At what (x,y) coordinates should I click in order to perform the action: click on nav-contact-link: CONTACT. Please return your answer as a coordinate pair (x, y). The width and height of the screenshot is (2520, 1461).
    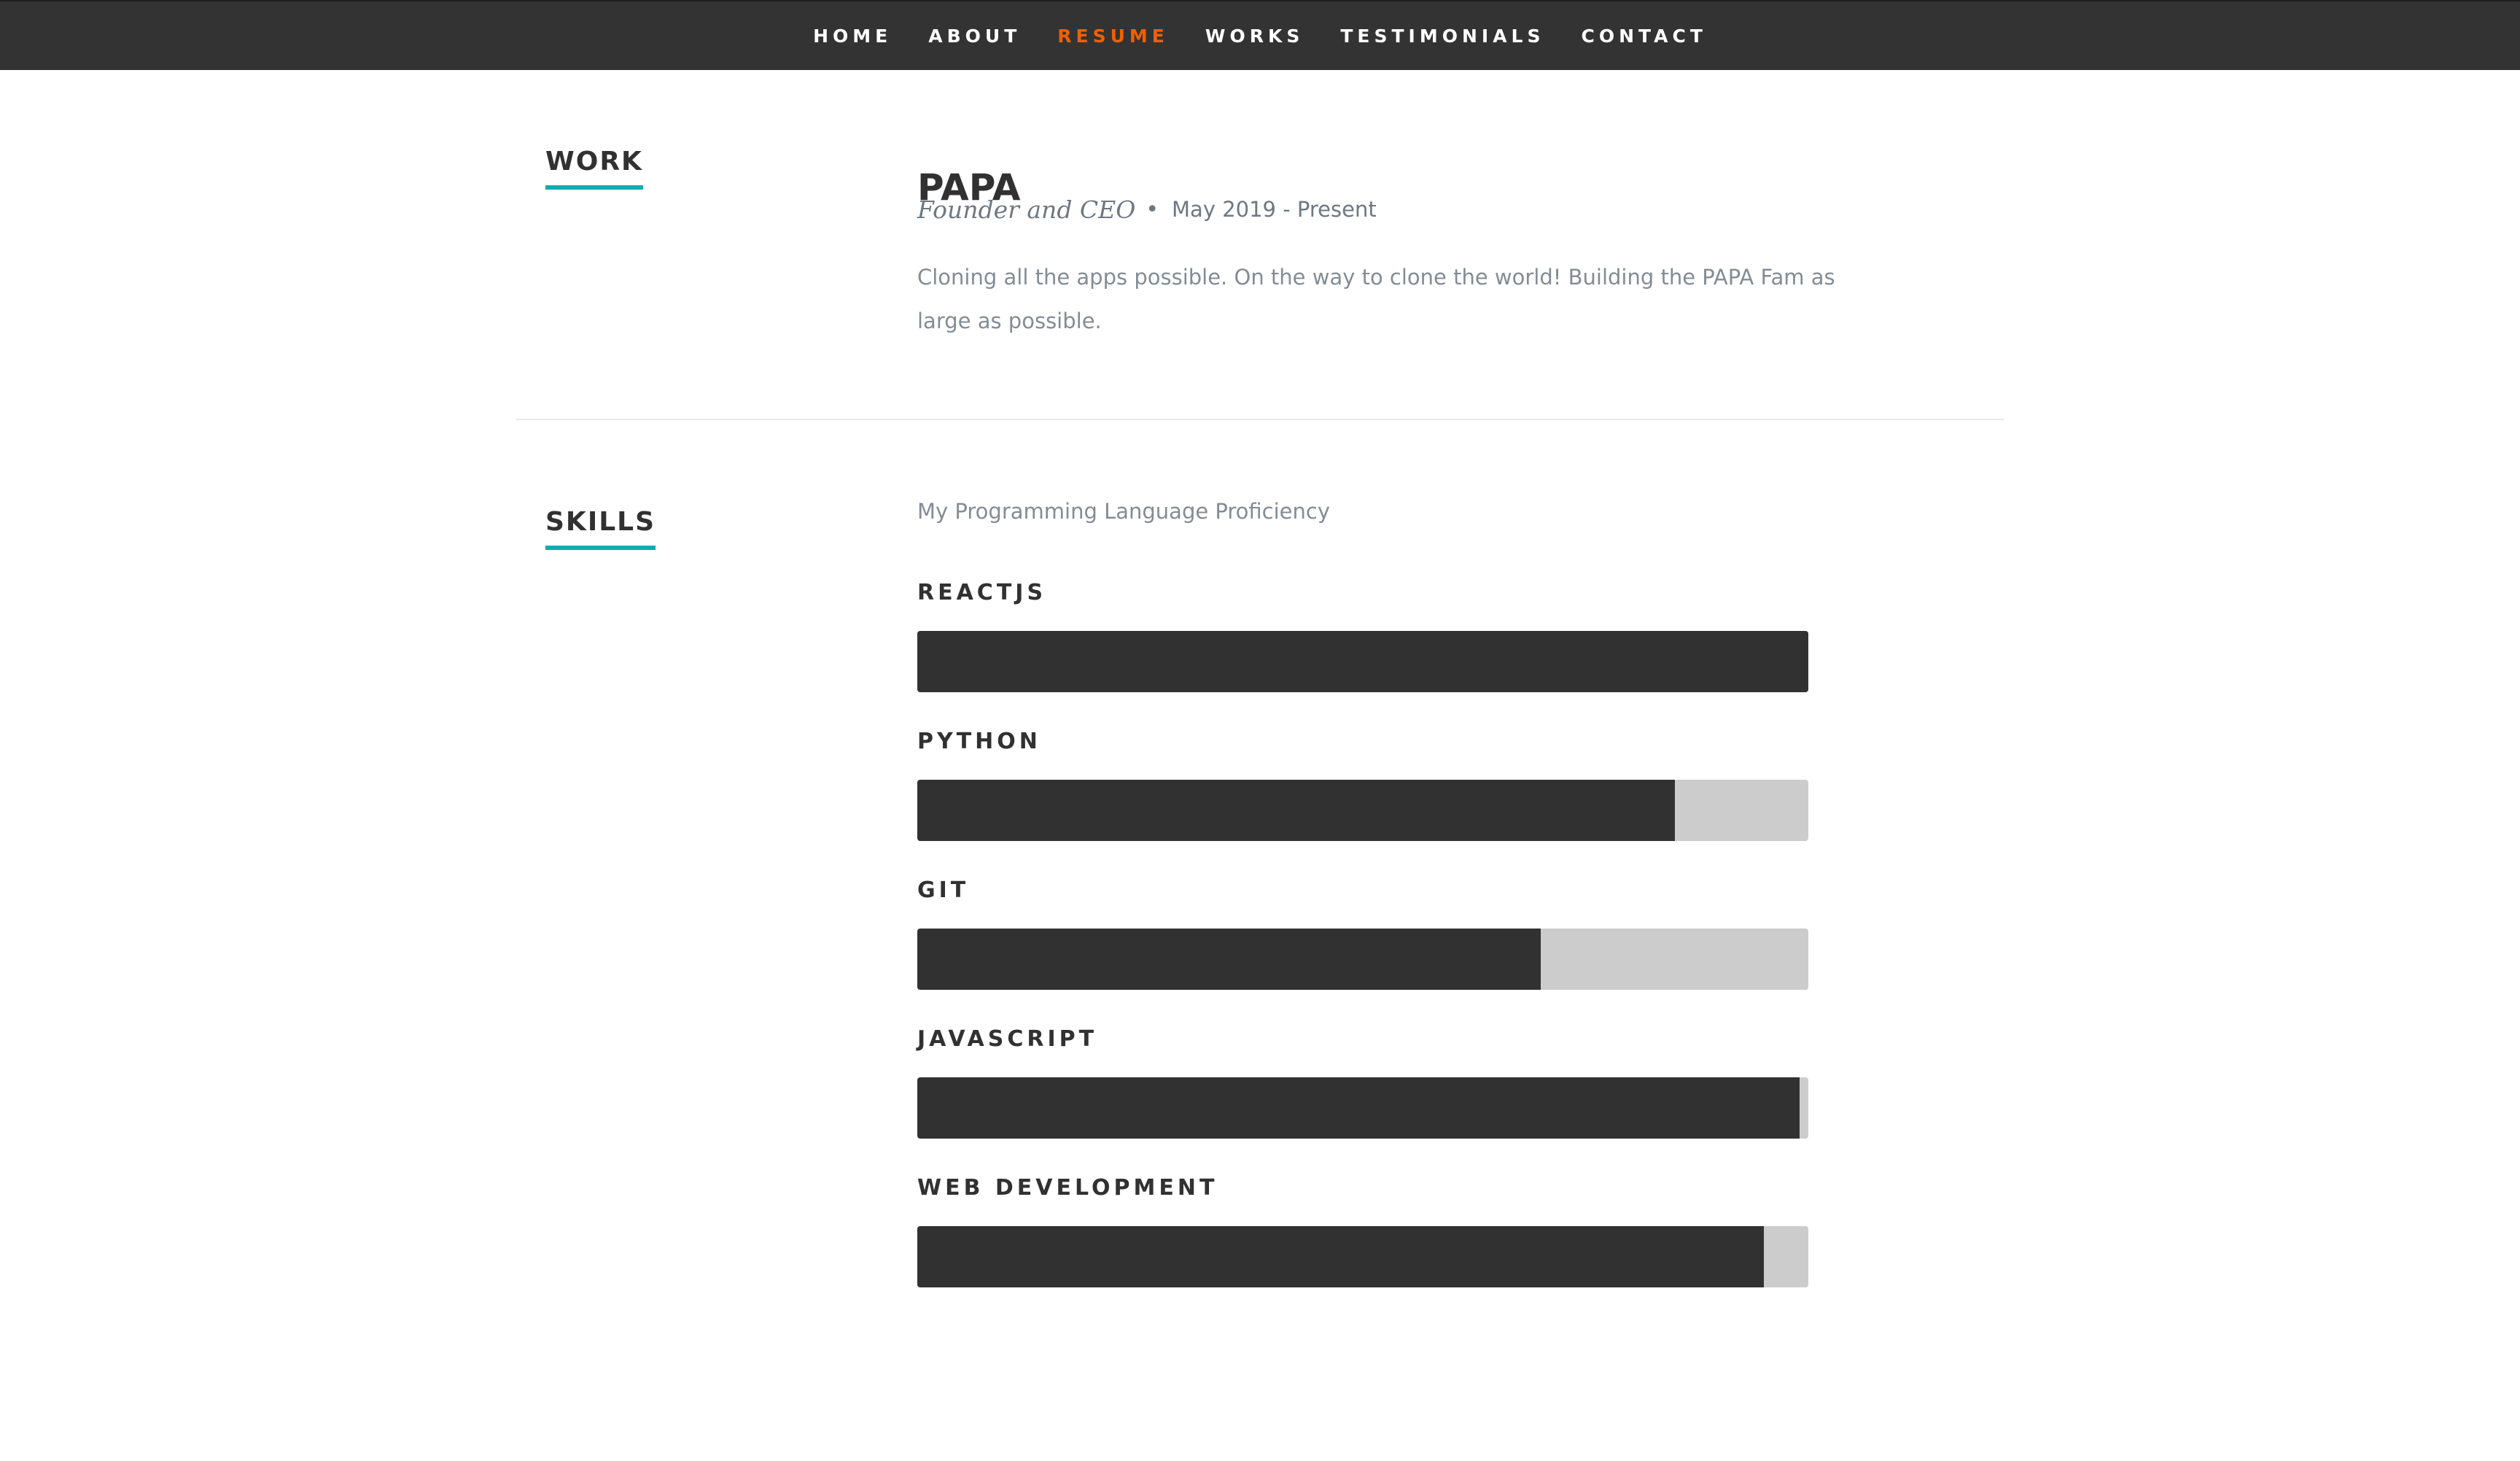
    Looking at the image, I should click on (1643, 36).